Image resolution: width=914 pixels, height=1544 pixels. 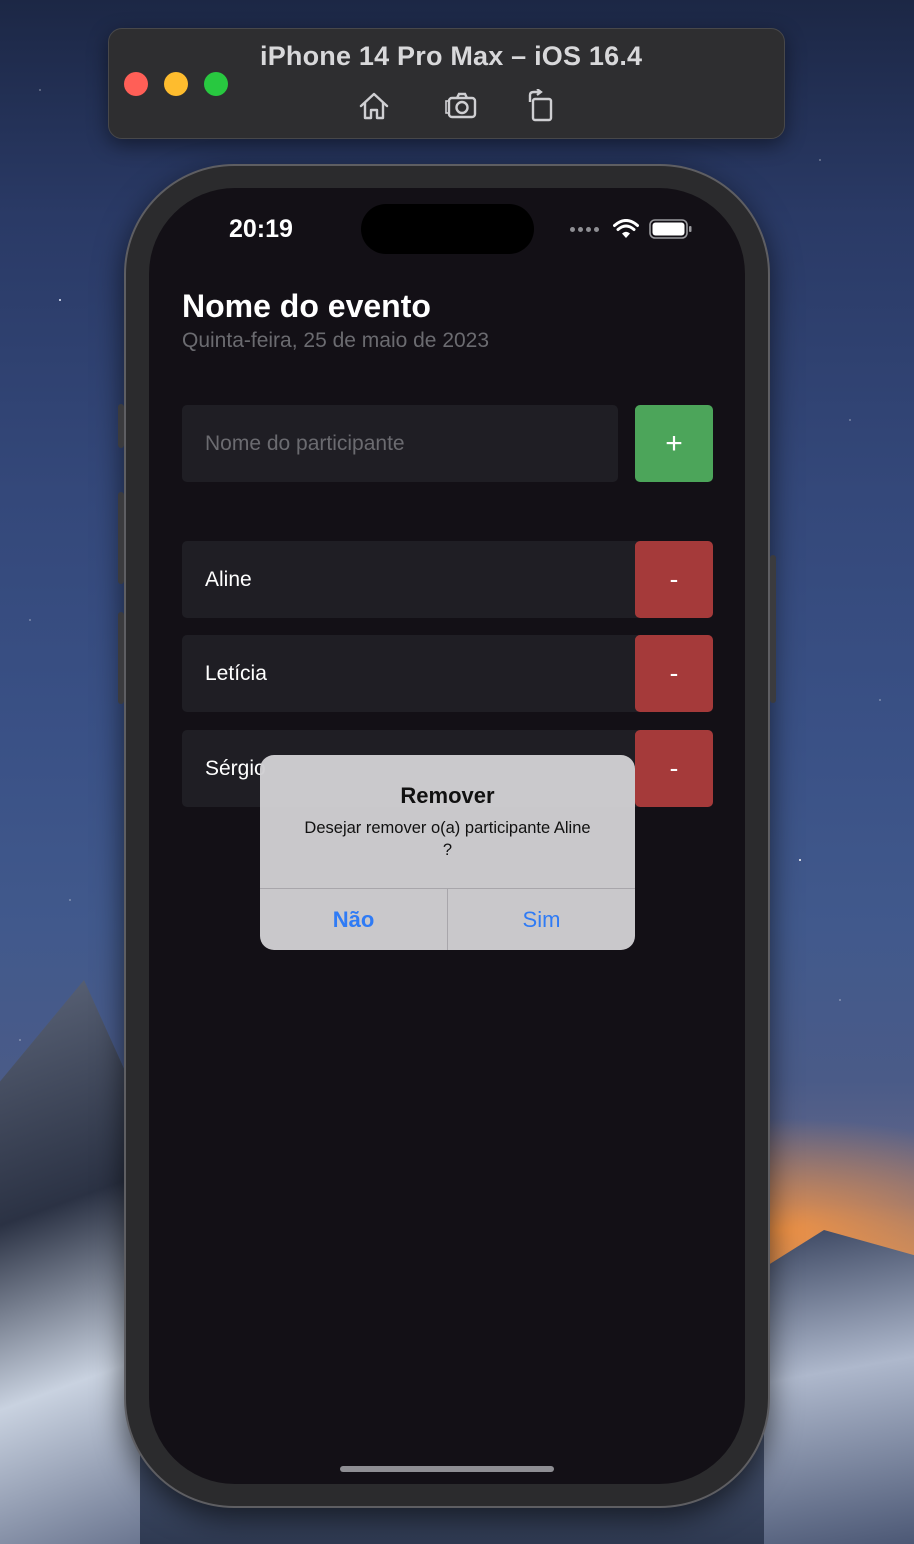 What do you see at coordinates (447, 1469) in the screenshot?
I see `home-indicator` at bounding box center [447, 1469].